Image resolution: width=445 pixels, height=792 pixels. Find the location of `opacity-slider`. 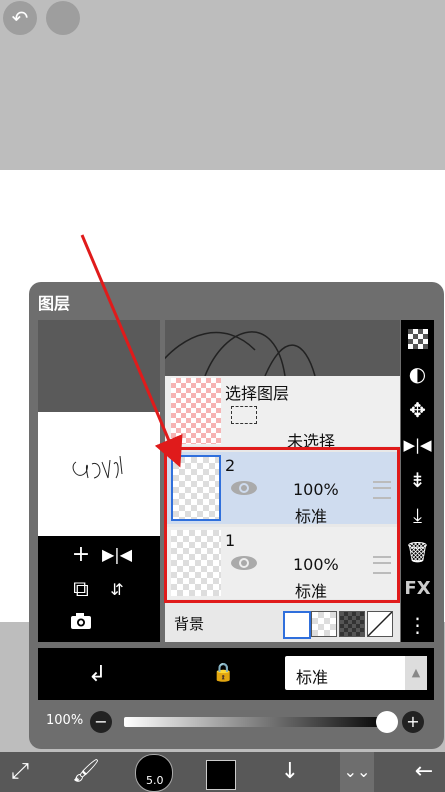

opacity-slider is located at coordinates (257, 722).